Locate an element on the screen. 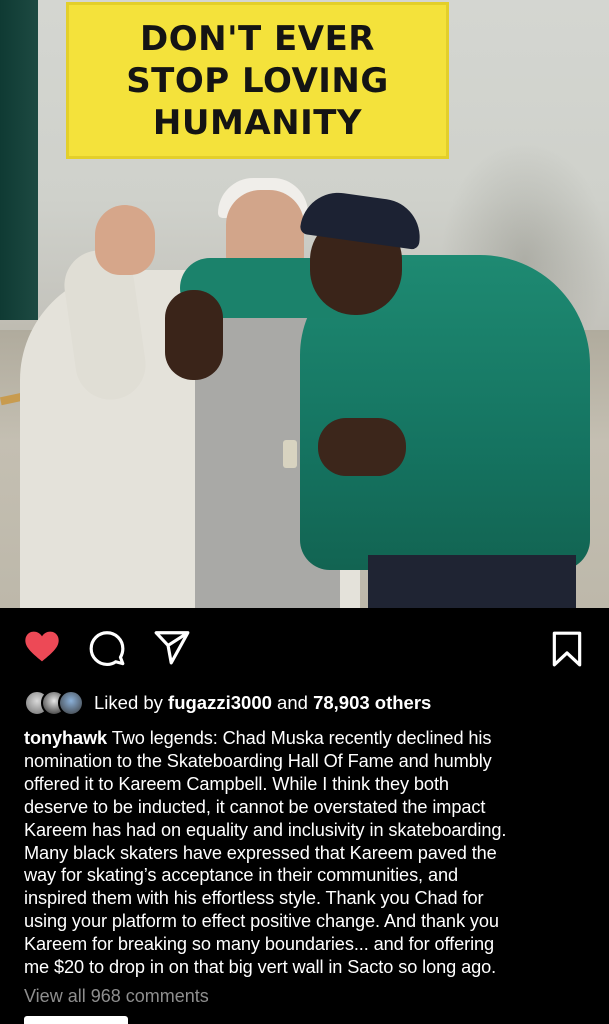  yellow-sign: DON'T EVER STOP LOVING HUMANITY is located at coordinates (257, 80).